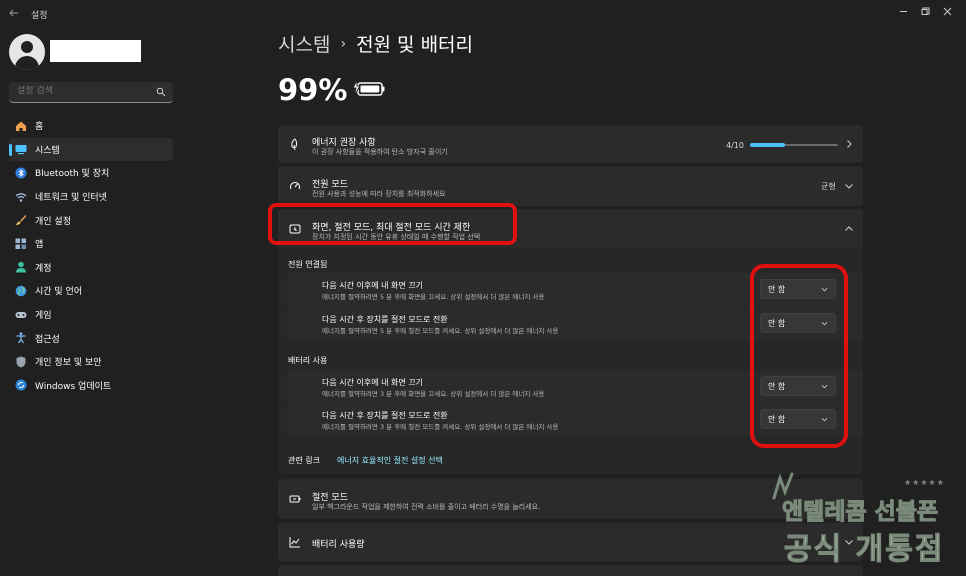 The height and width of the screenshot is (576, 966). I want to click on sidebar-item-label: 게임, so click(43, 316).